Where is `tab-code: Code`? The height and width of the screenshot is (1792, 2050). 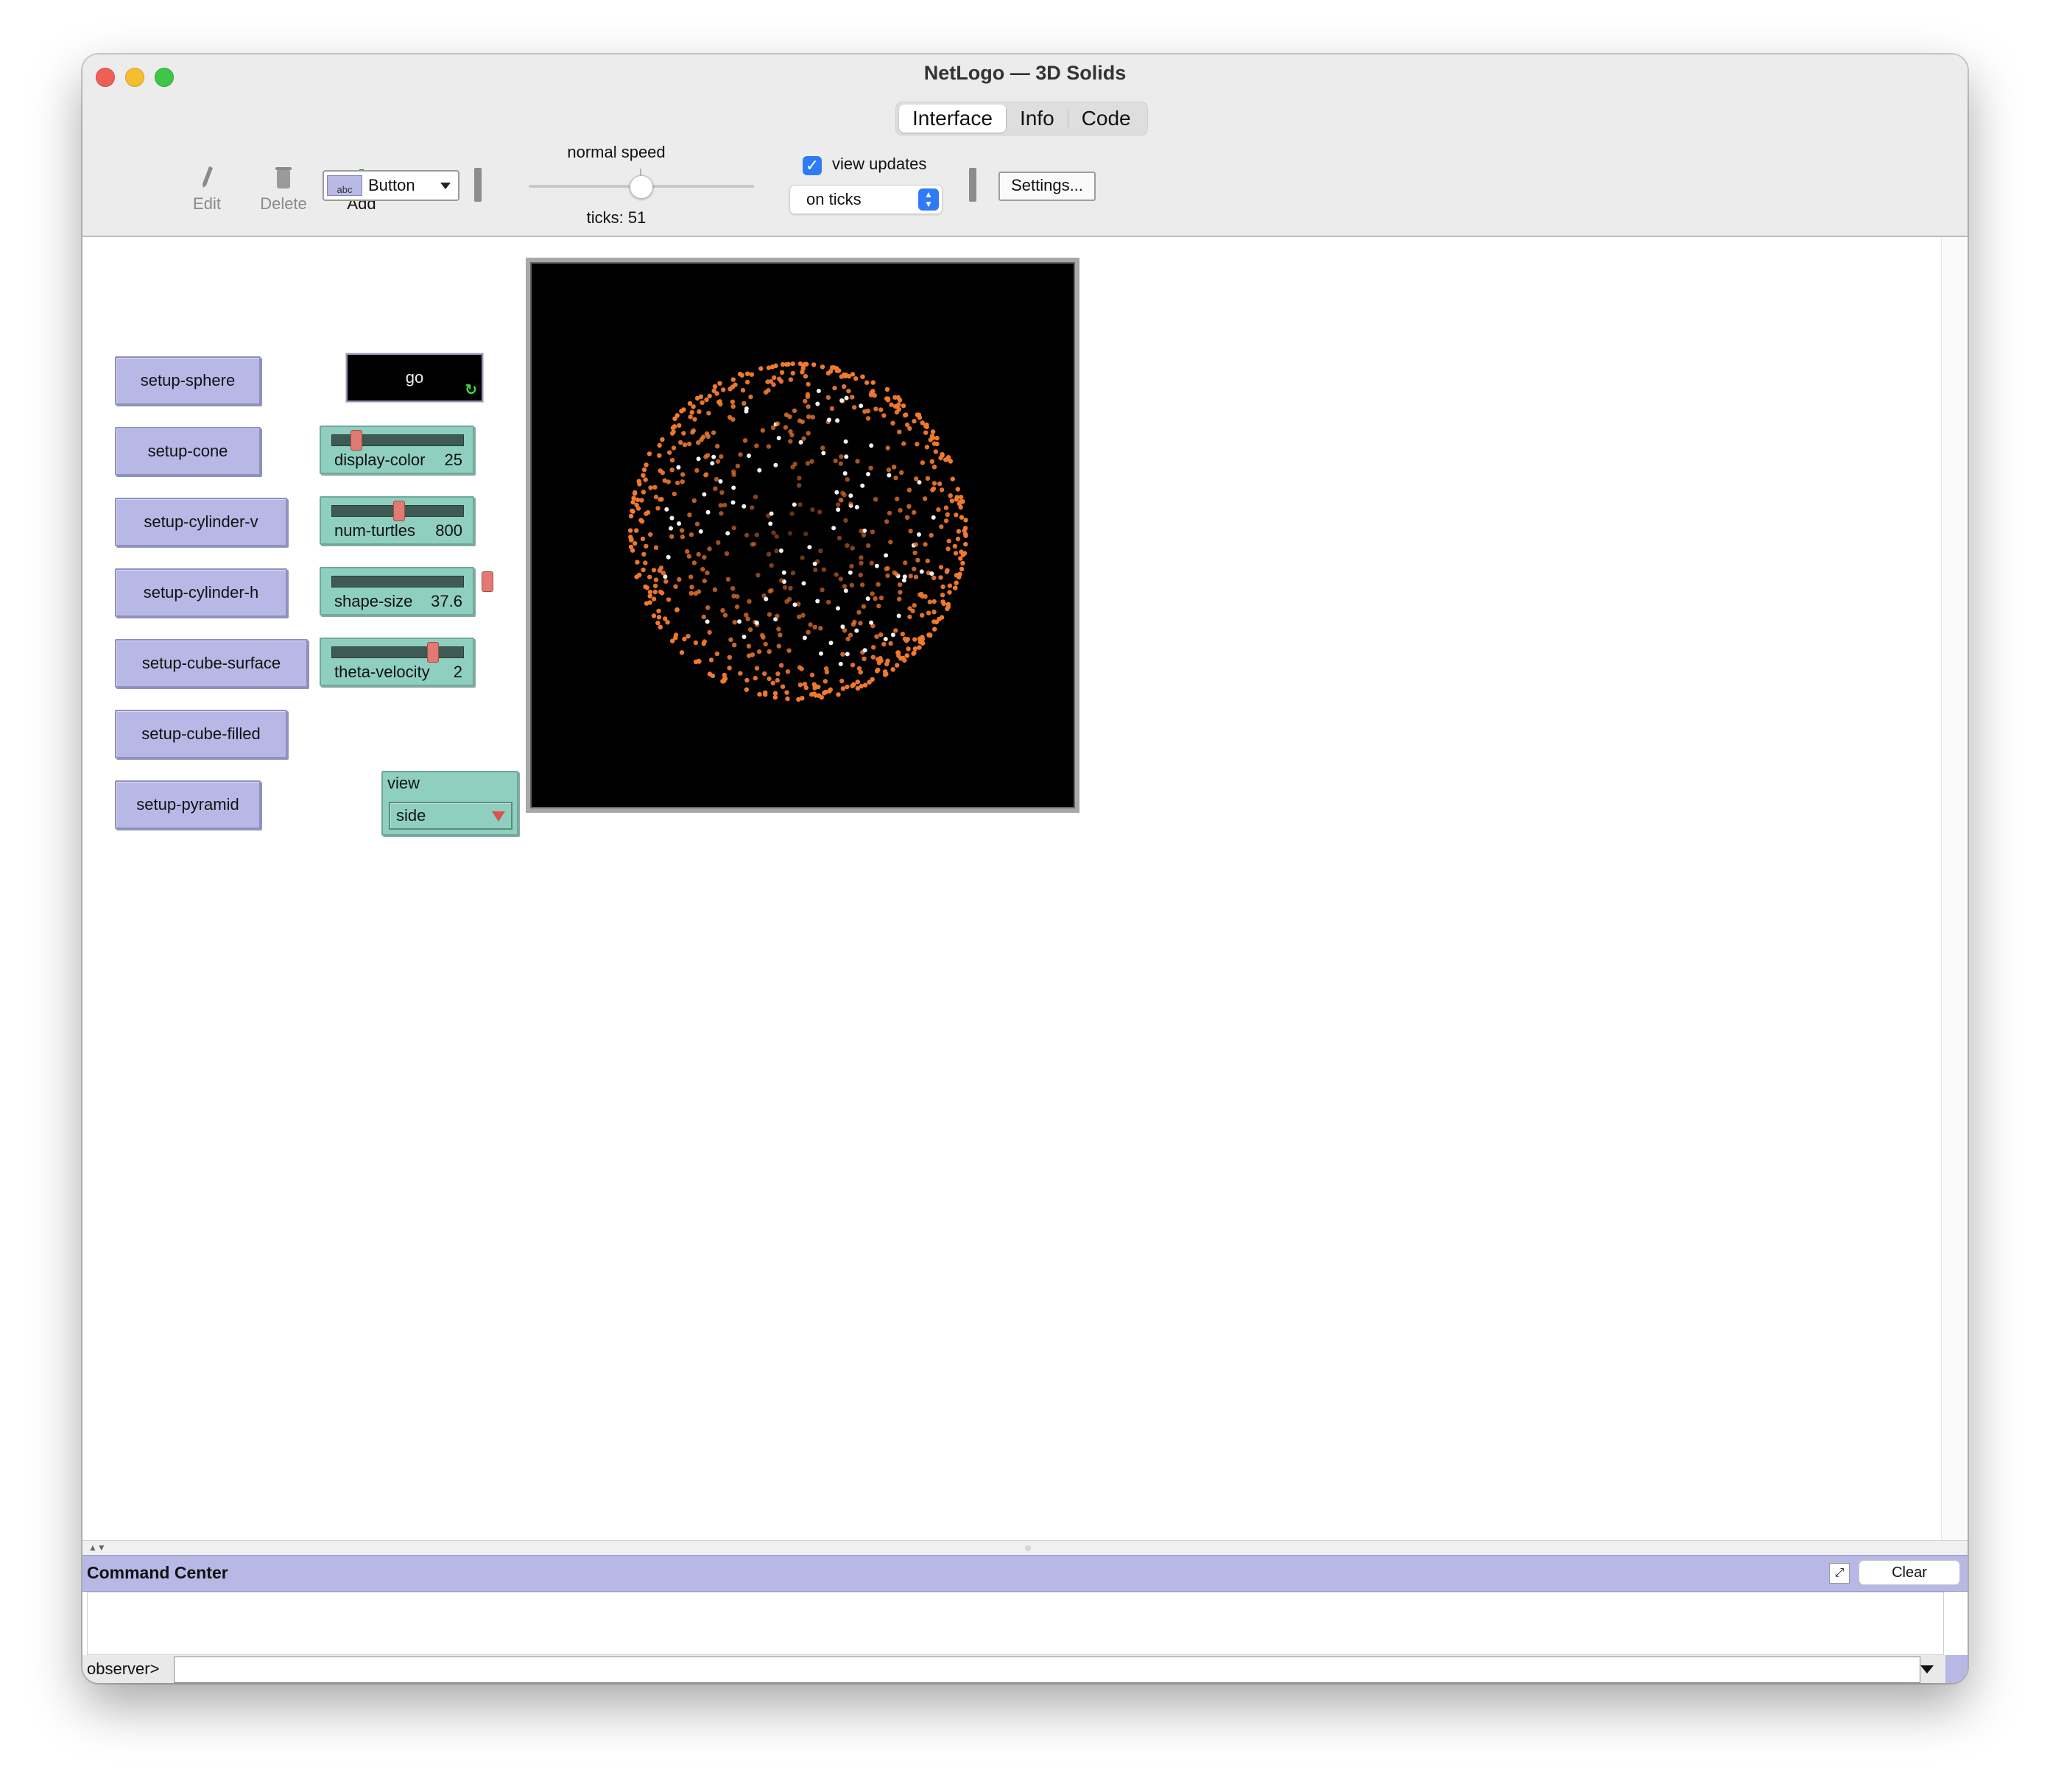
tab-code: Code is located at coordinates (1106, 119).